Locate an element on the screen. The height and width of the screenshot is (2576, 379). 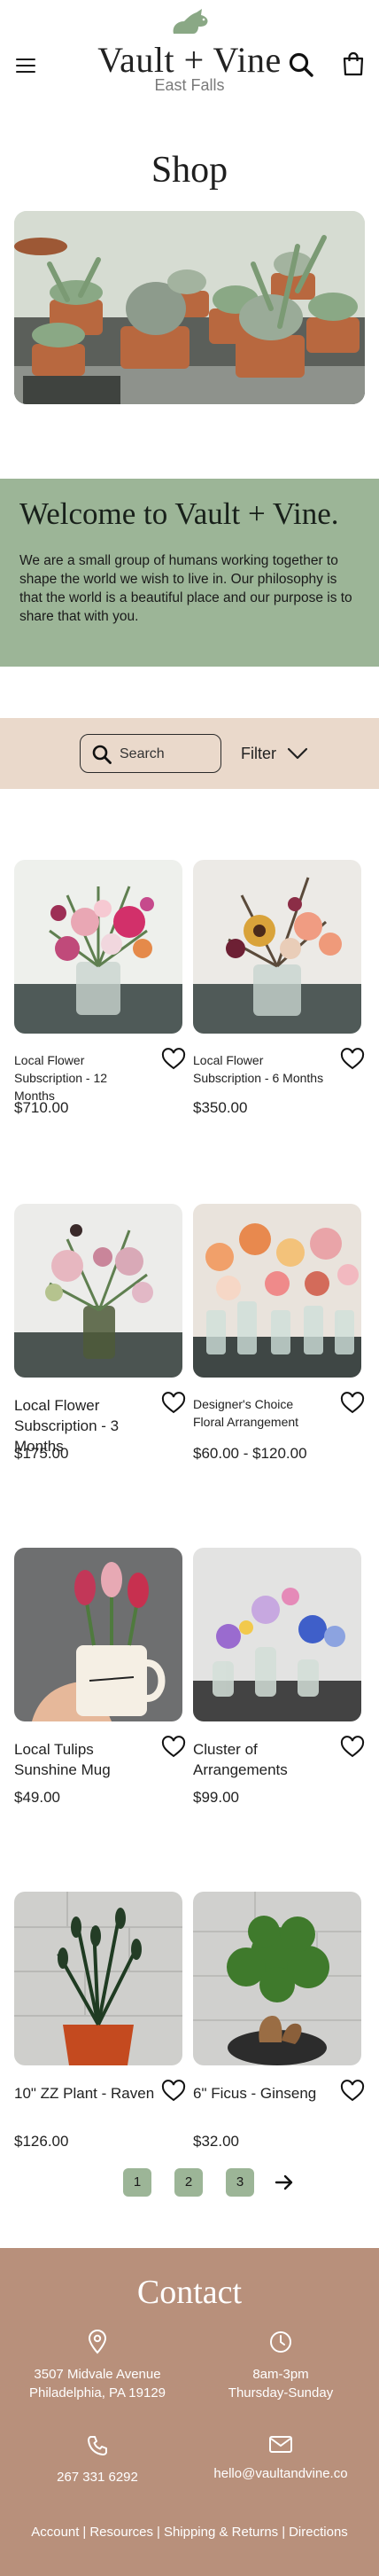
brand-logo: Vault + Vine is located at coordinates (189, 60).